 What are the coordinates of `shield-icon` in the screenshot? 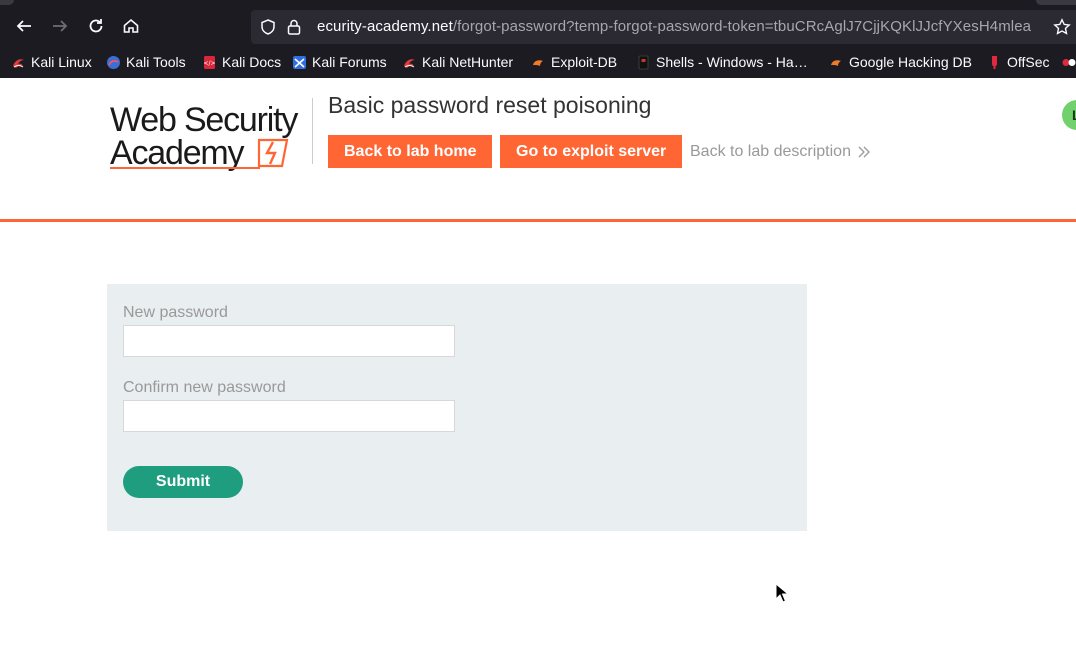 It's located at (268, 27).